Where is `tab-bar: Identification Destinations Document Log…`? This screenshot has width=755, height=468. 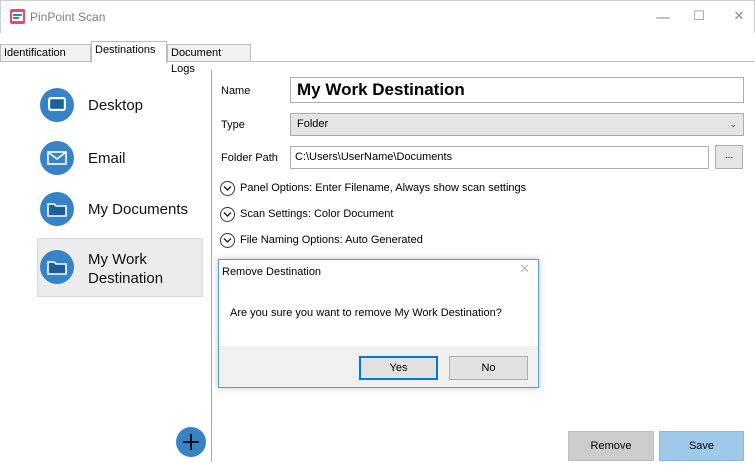
tab-bar: Identification Destinations Document Log… is located at coordinates (377, 58).